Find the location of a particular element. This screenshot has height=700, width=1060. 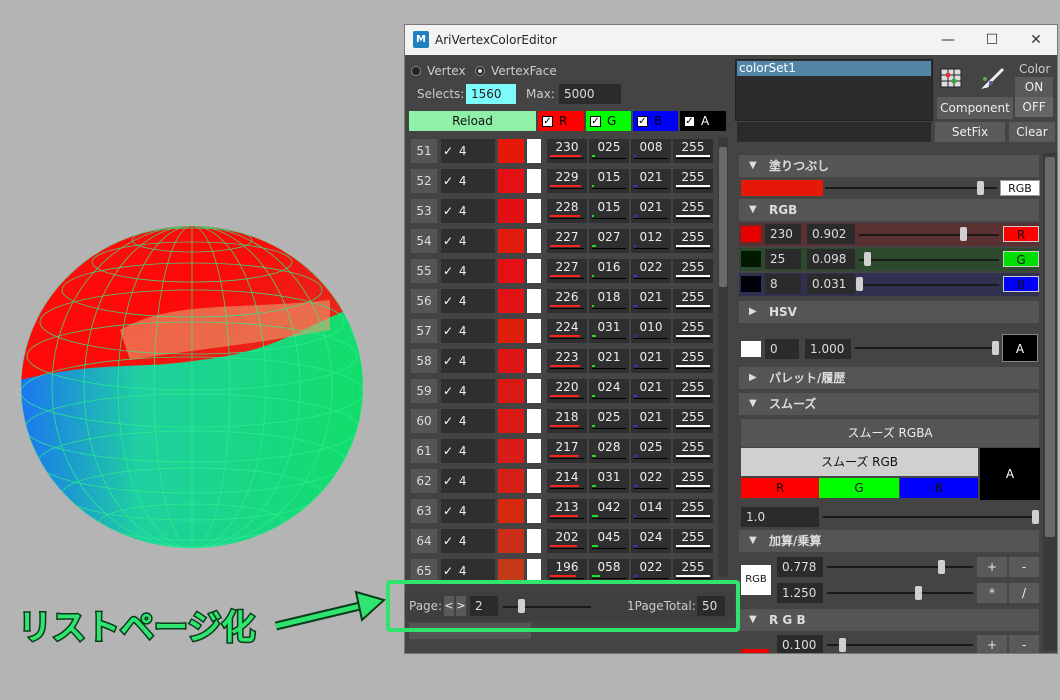

title-bar: M AriVertexColorEditor — ☐ ✕ is located at coordinates (731, 40).